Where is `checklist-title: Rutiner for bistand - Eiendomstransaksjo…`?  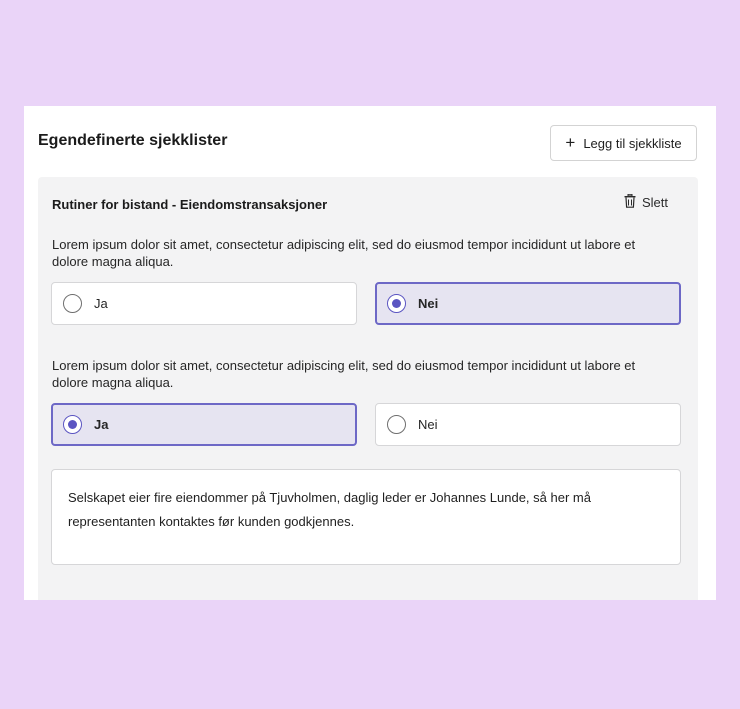
checklist-title: Rutiner for bistand - Eiendomstransaksjo… is located at coordinates (190, 204).